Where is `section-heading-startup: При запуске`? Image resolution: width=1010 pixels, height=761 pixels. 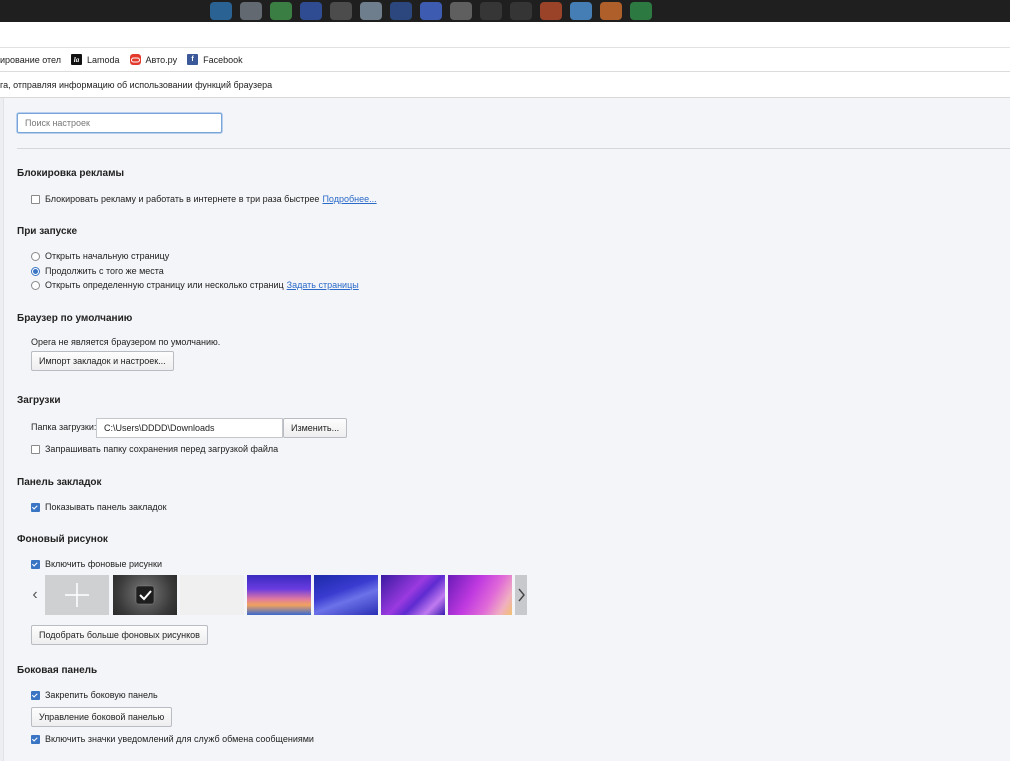
section-heading-startup: При запуске is located at coordinates (47, 231).